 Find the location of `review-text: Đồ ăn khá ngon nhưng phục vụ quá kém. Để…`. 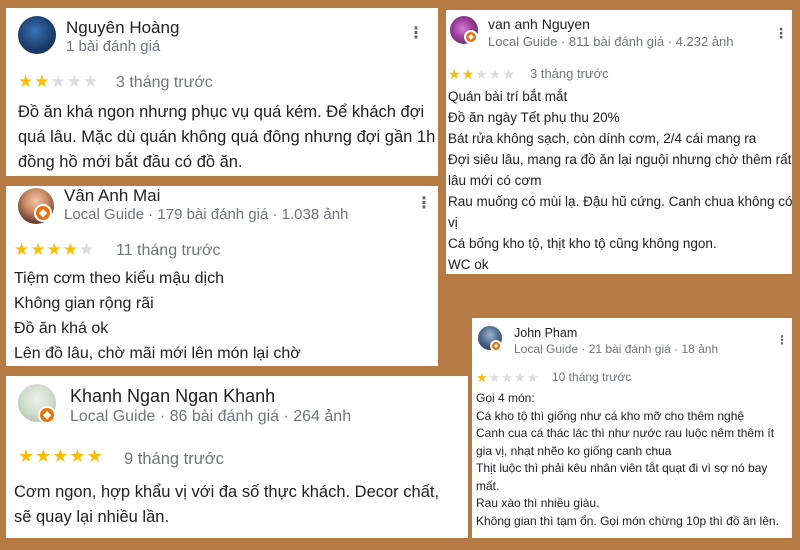

review-text: Đồ ăn khá ngon nhưng phục vụ quá kém. Để… is located at coordinates (226, 137).